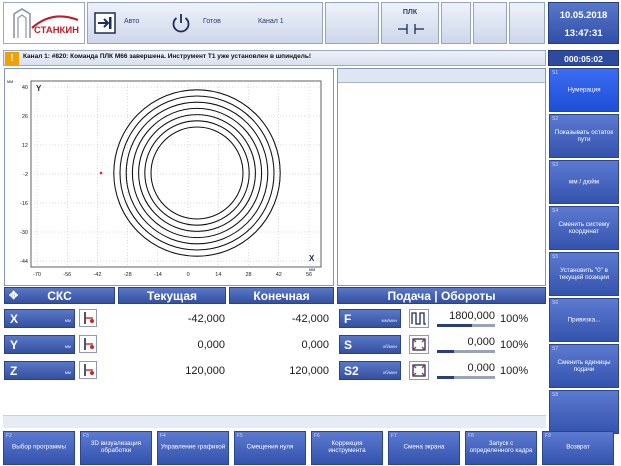 The width and height of the screenshot is (621, 466). I want to click on axis-current-value: 120,000, so click(205, 371).